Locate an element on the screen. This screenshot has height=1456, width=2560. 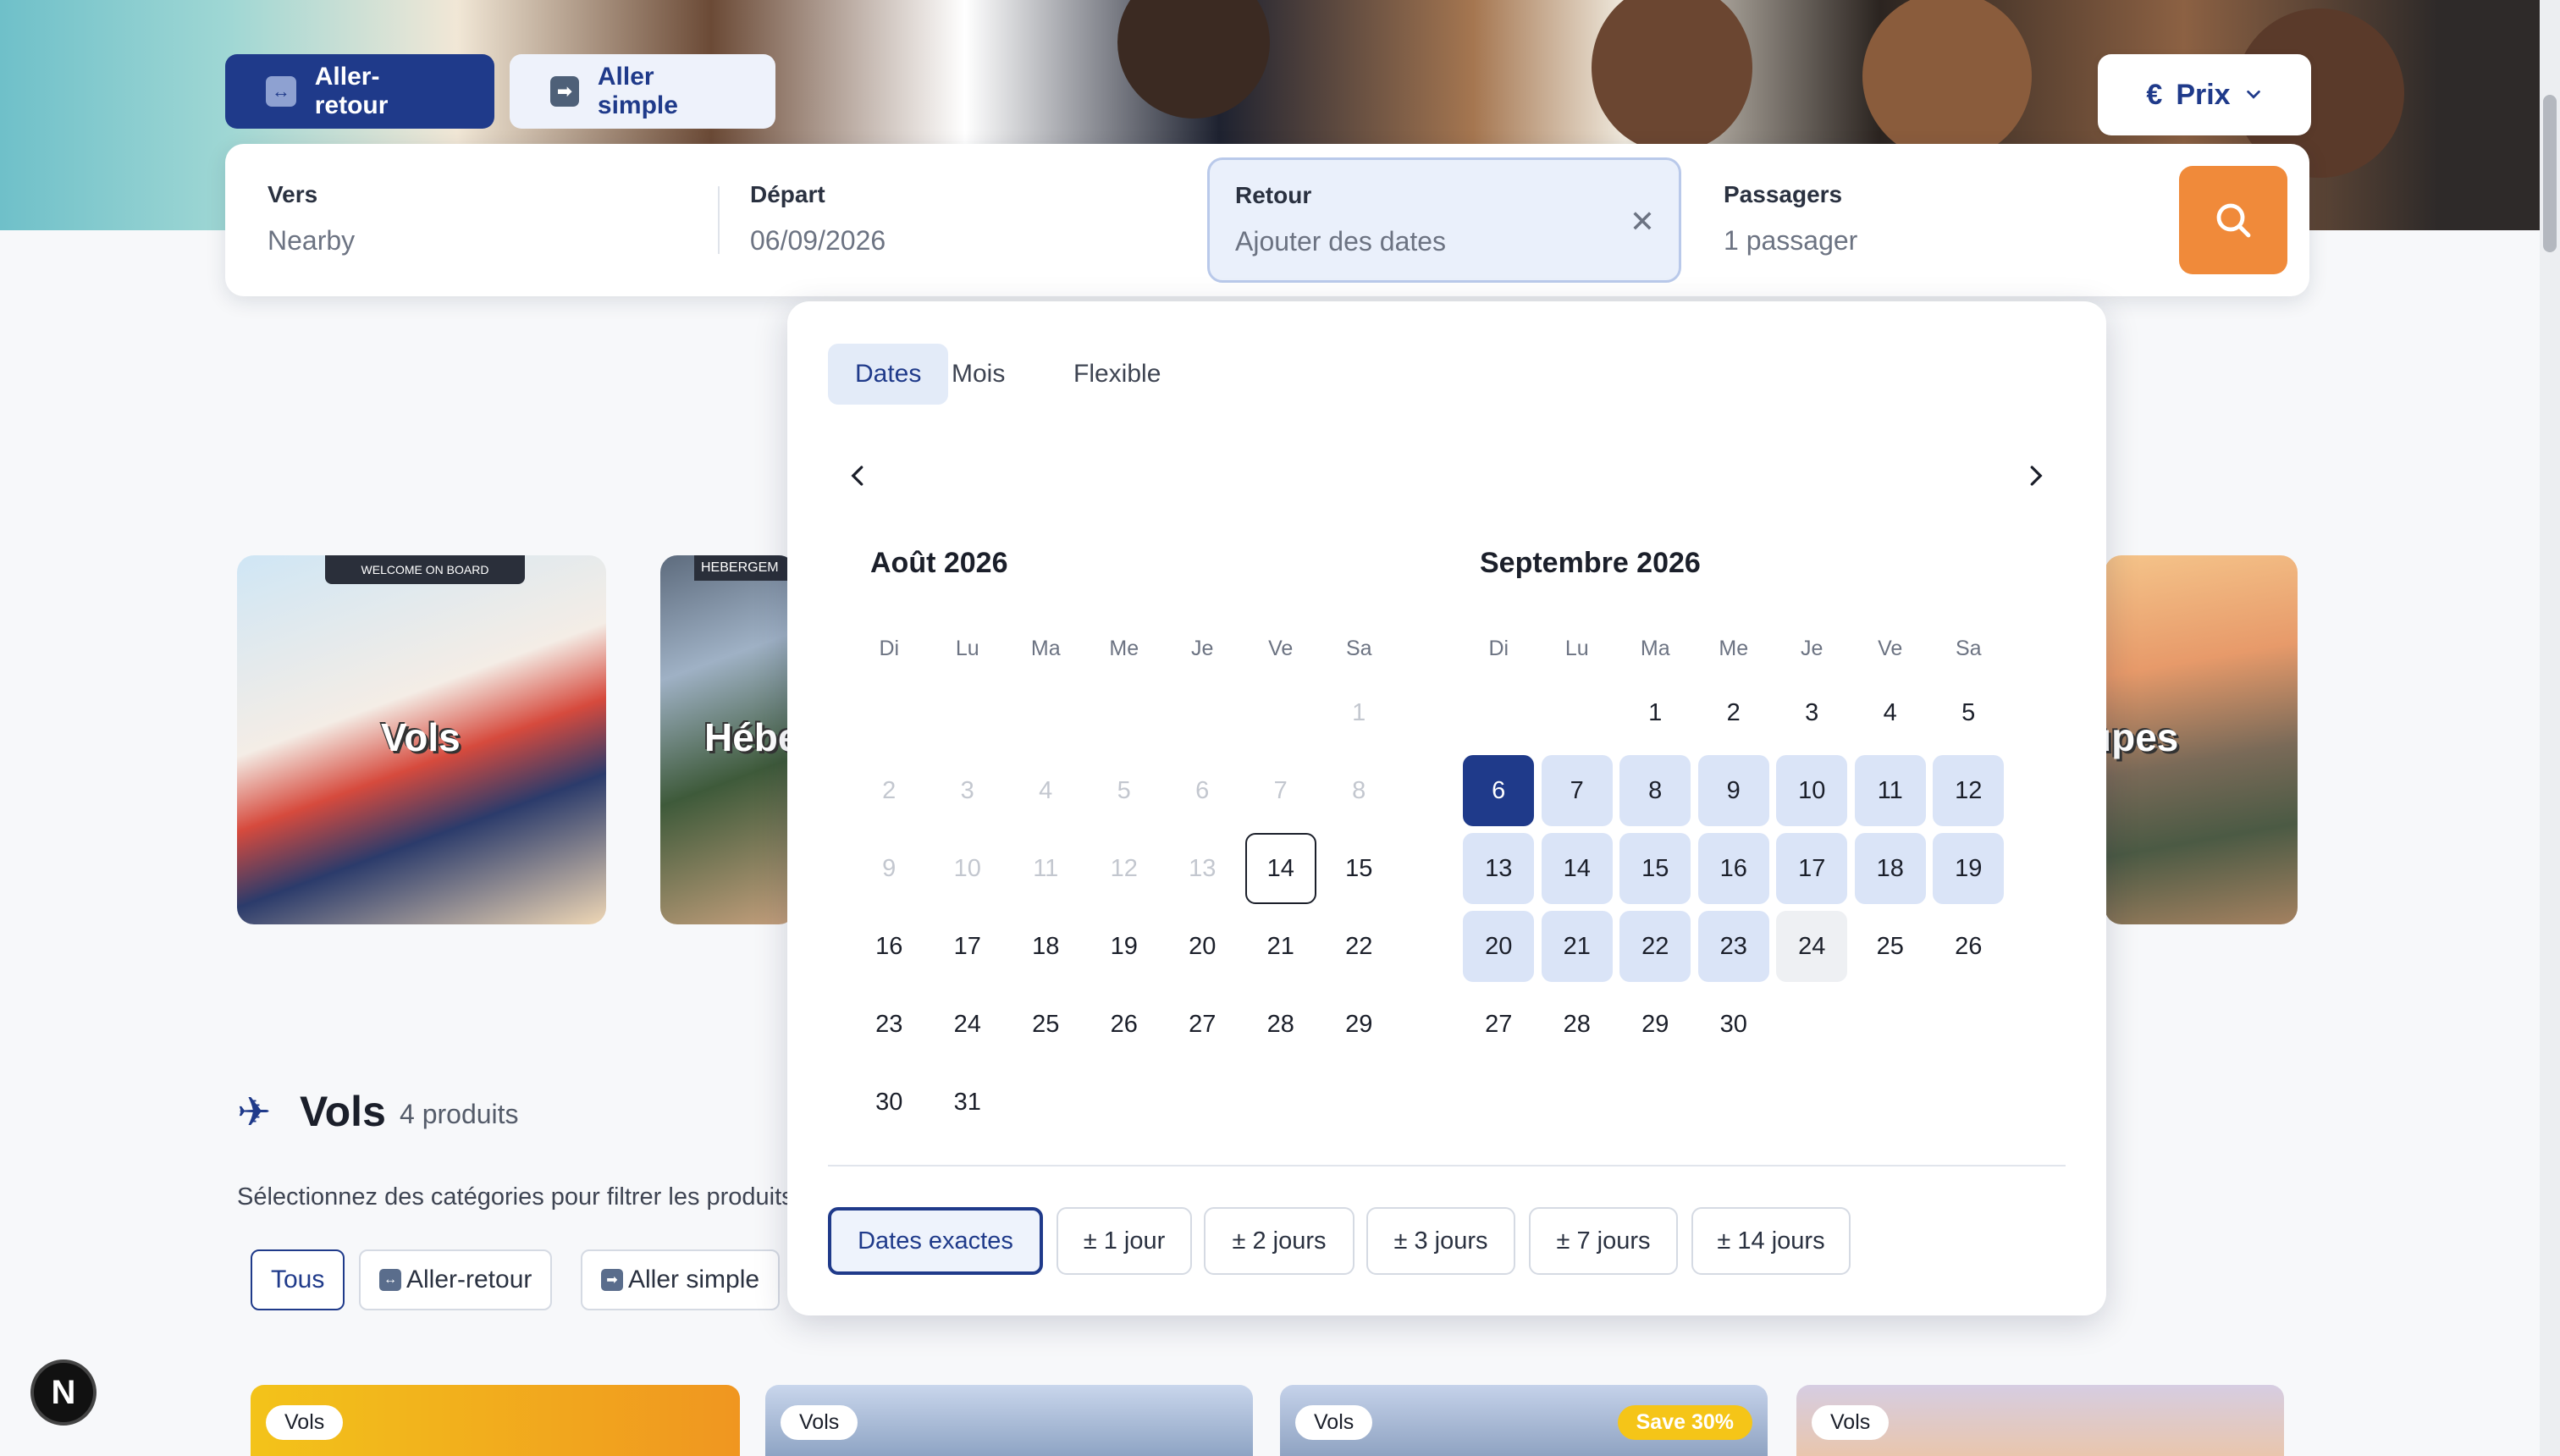
calendar-day: 2 is located at coordinates (1733, 712).